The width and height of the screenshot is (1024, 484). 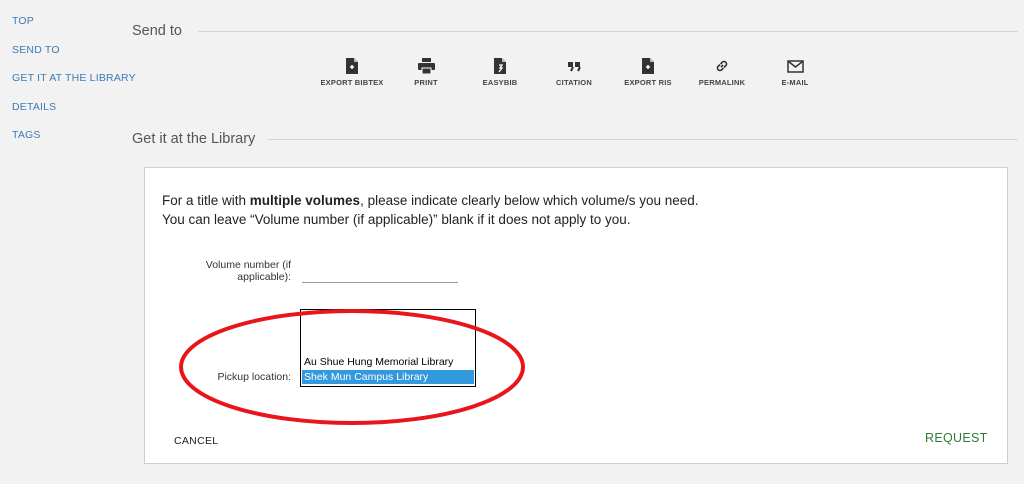 I want to click on export-ris-label: EXPORT RIS, so click(x=648, y=82).